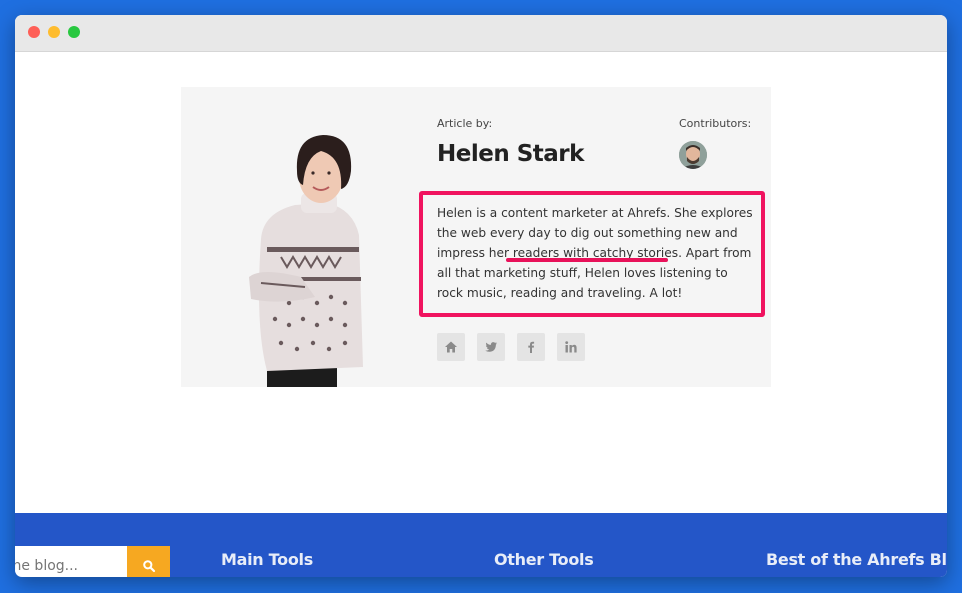 Image resolution: width=962 pixels, height=593 pixels. I want to click on close-window-button, so click(34, 32).